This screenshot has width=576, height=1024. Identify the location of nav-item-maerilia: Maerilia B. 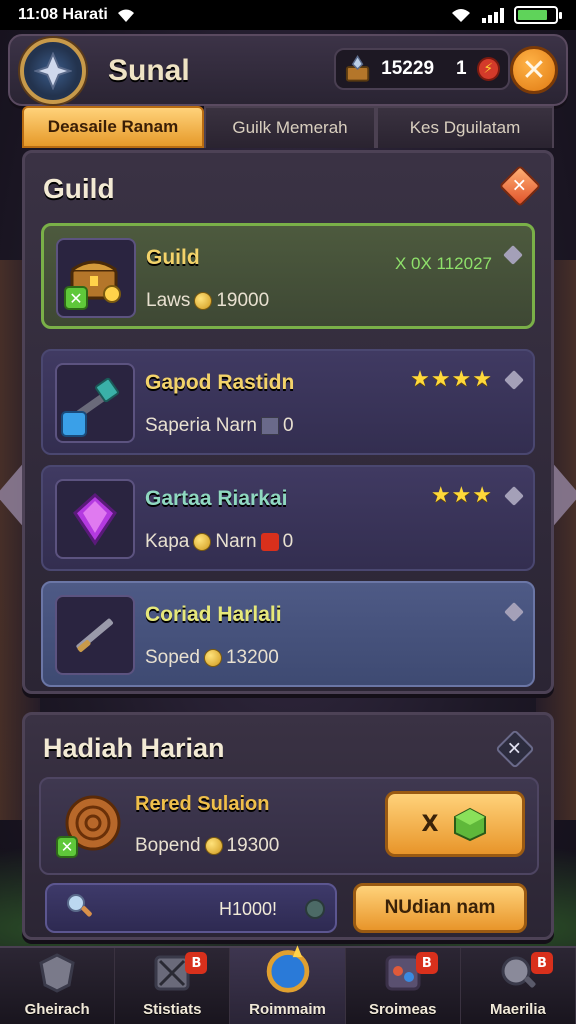
(518, 986).